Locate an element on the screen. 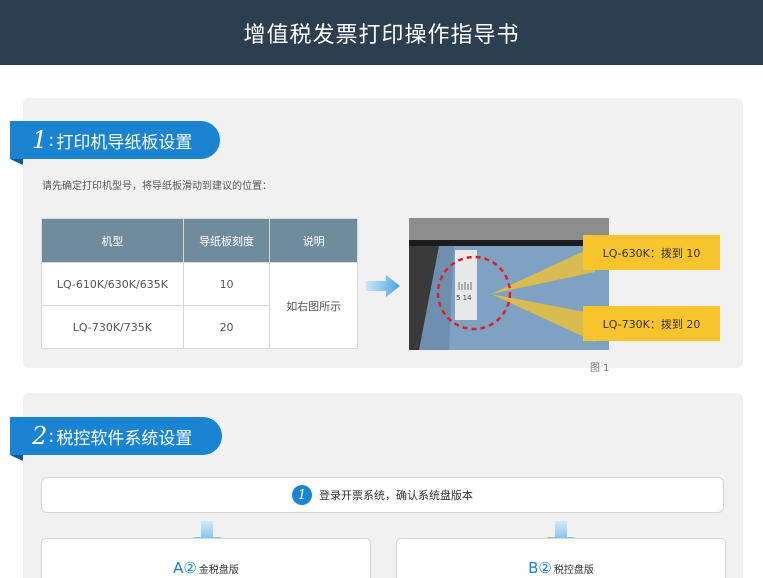  section-ribbon: 1: 打印机导纸板设置 is located at coordinates (115, 143).